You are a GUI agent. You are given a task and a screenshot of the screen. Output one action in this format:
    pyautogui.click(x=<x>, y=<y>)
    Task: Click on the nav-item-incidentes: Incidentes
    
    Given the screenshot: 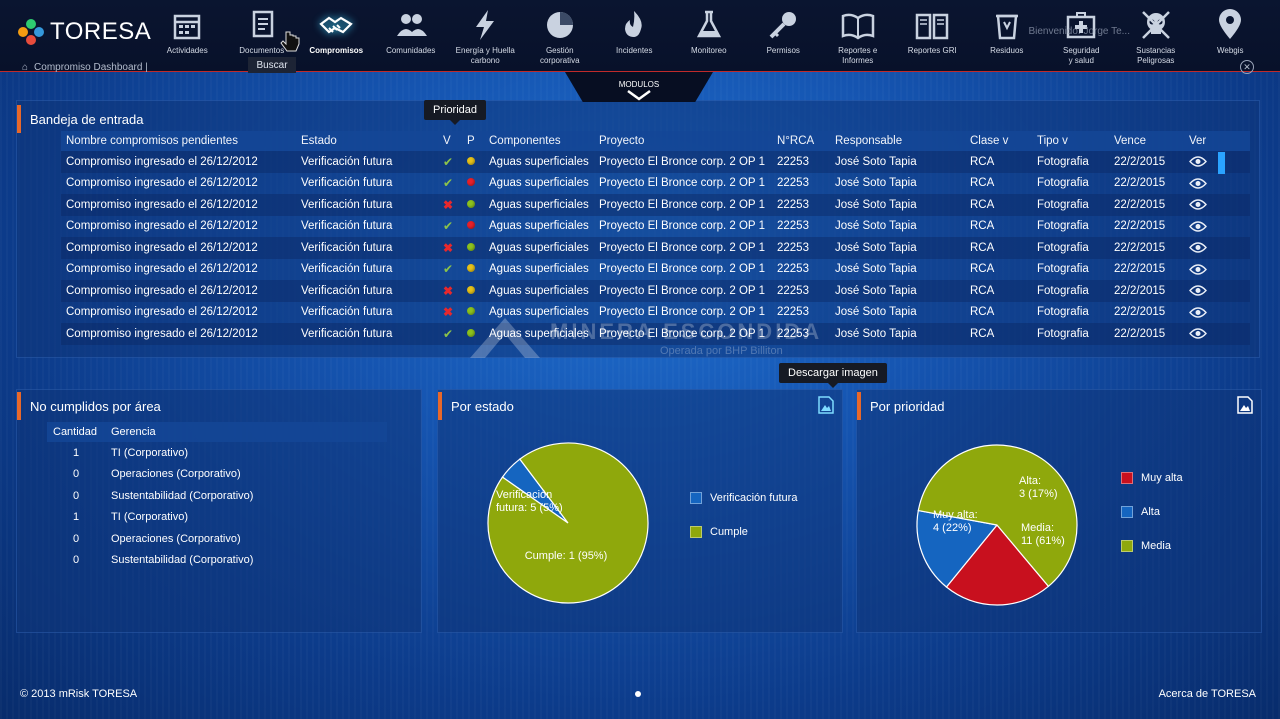 What is the action you would take?
    pyautogui.click(x=634, y=36)
    